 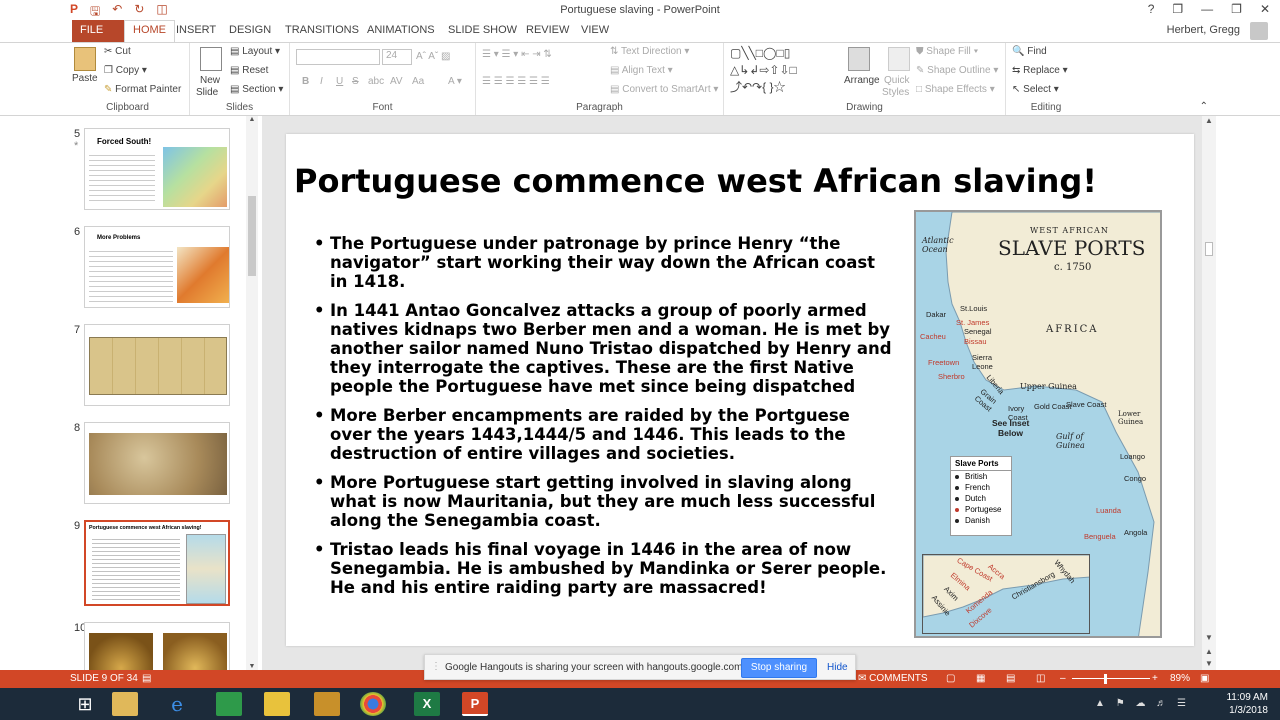 What do you see at coordinates (641, 70) in the screenshot?
I see `align-text-button: ▤ Align Text ▾` at bounding box center [641, 70].